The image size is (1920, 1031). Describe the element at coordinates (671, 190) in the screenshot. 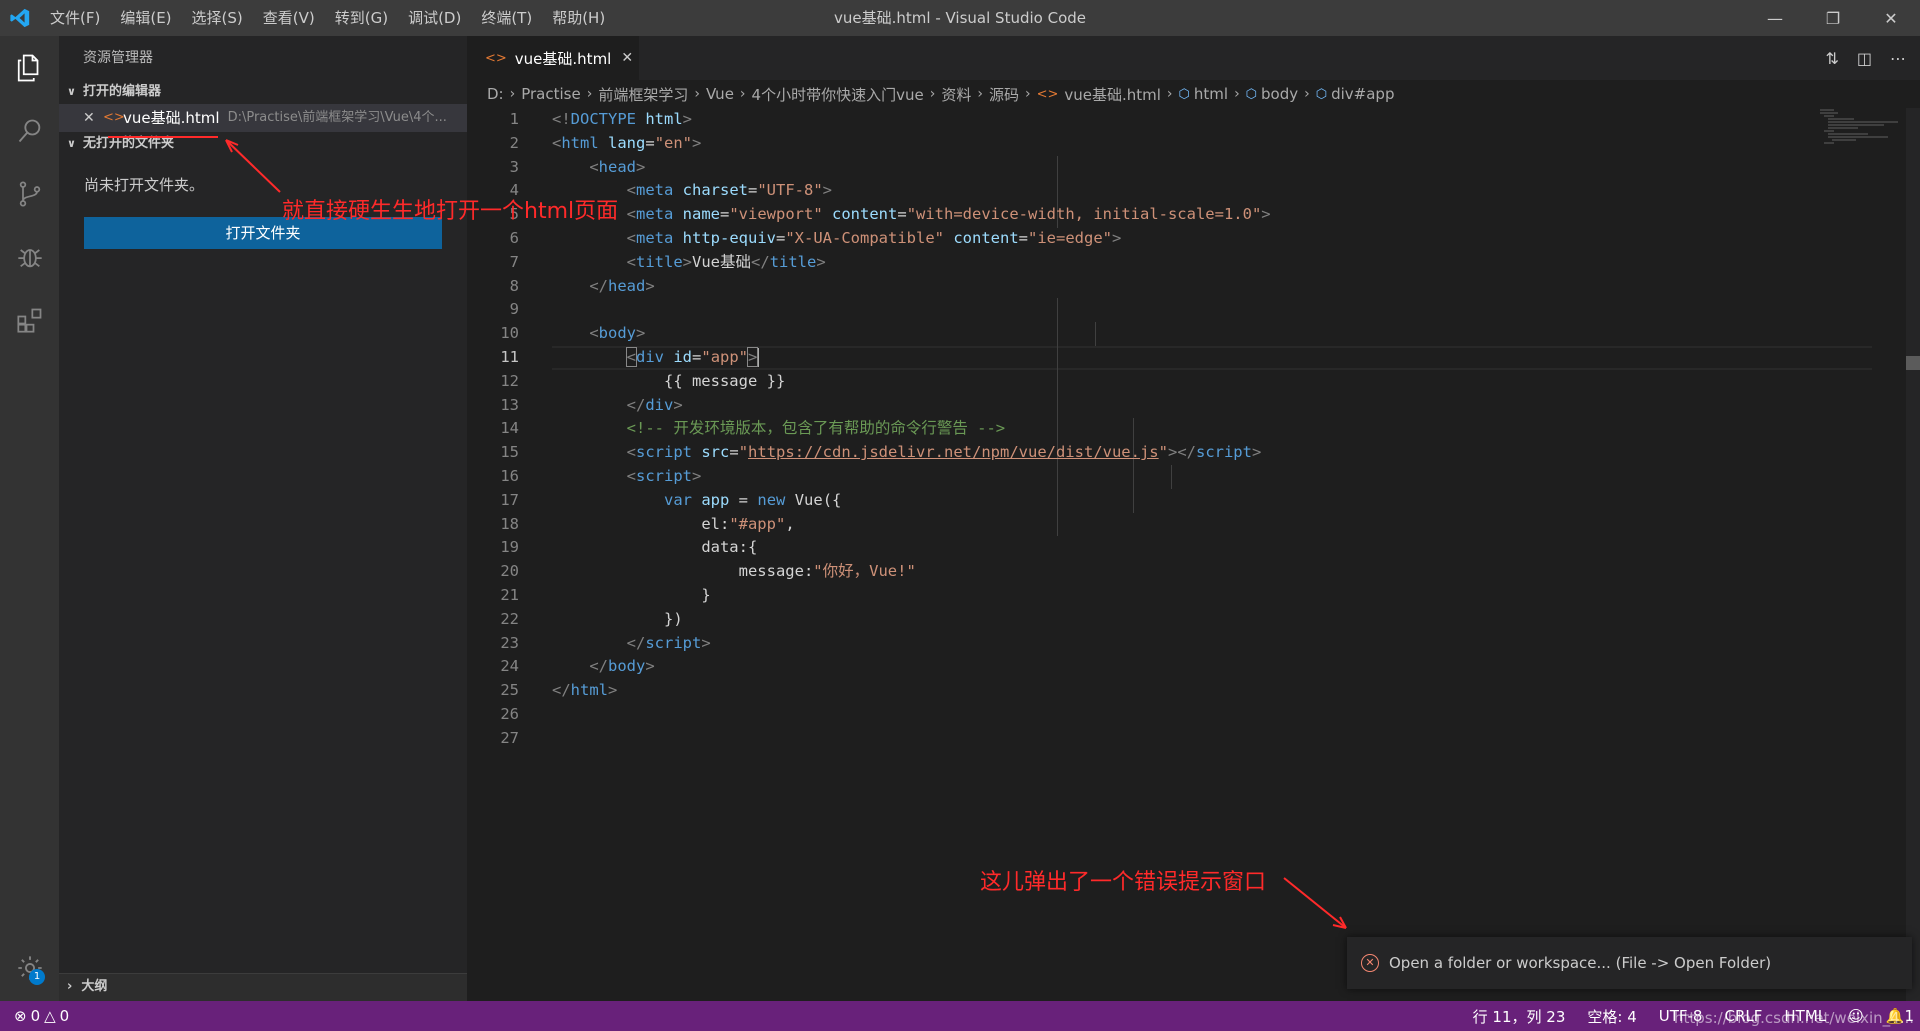

I see `code-line: 4 <meta charset="UTF-8">` at that location.